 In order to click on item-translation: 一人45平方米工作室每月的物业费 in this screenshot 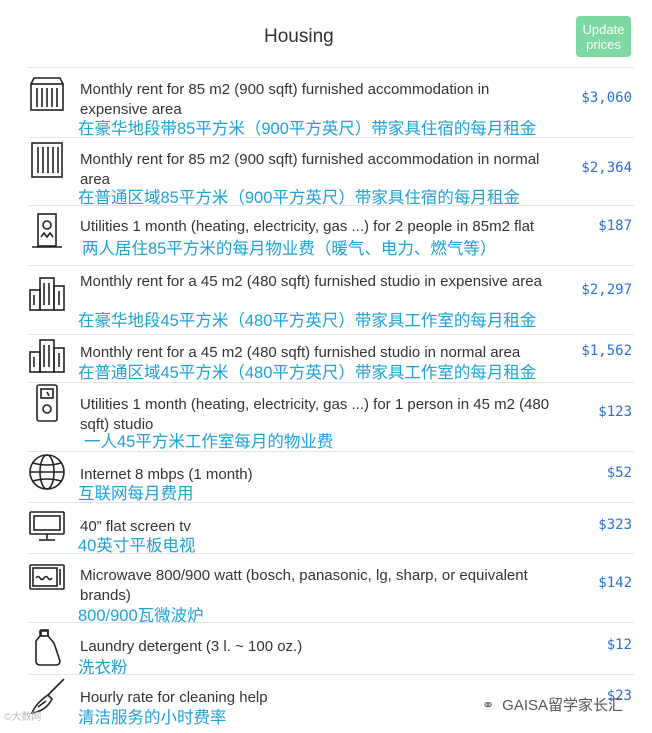, I will do `click(209, 442)`.